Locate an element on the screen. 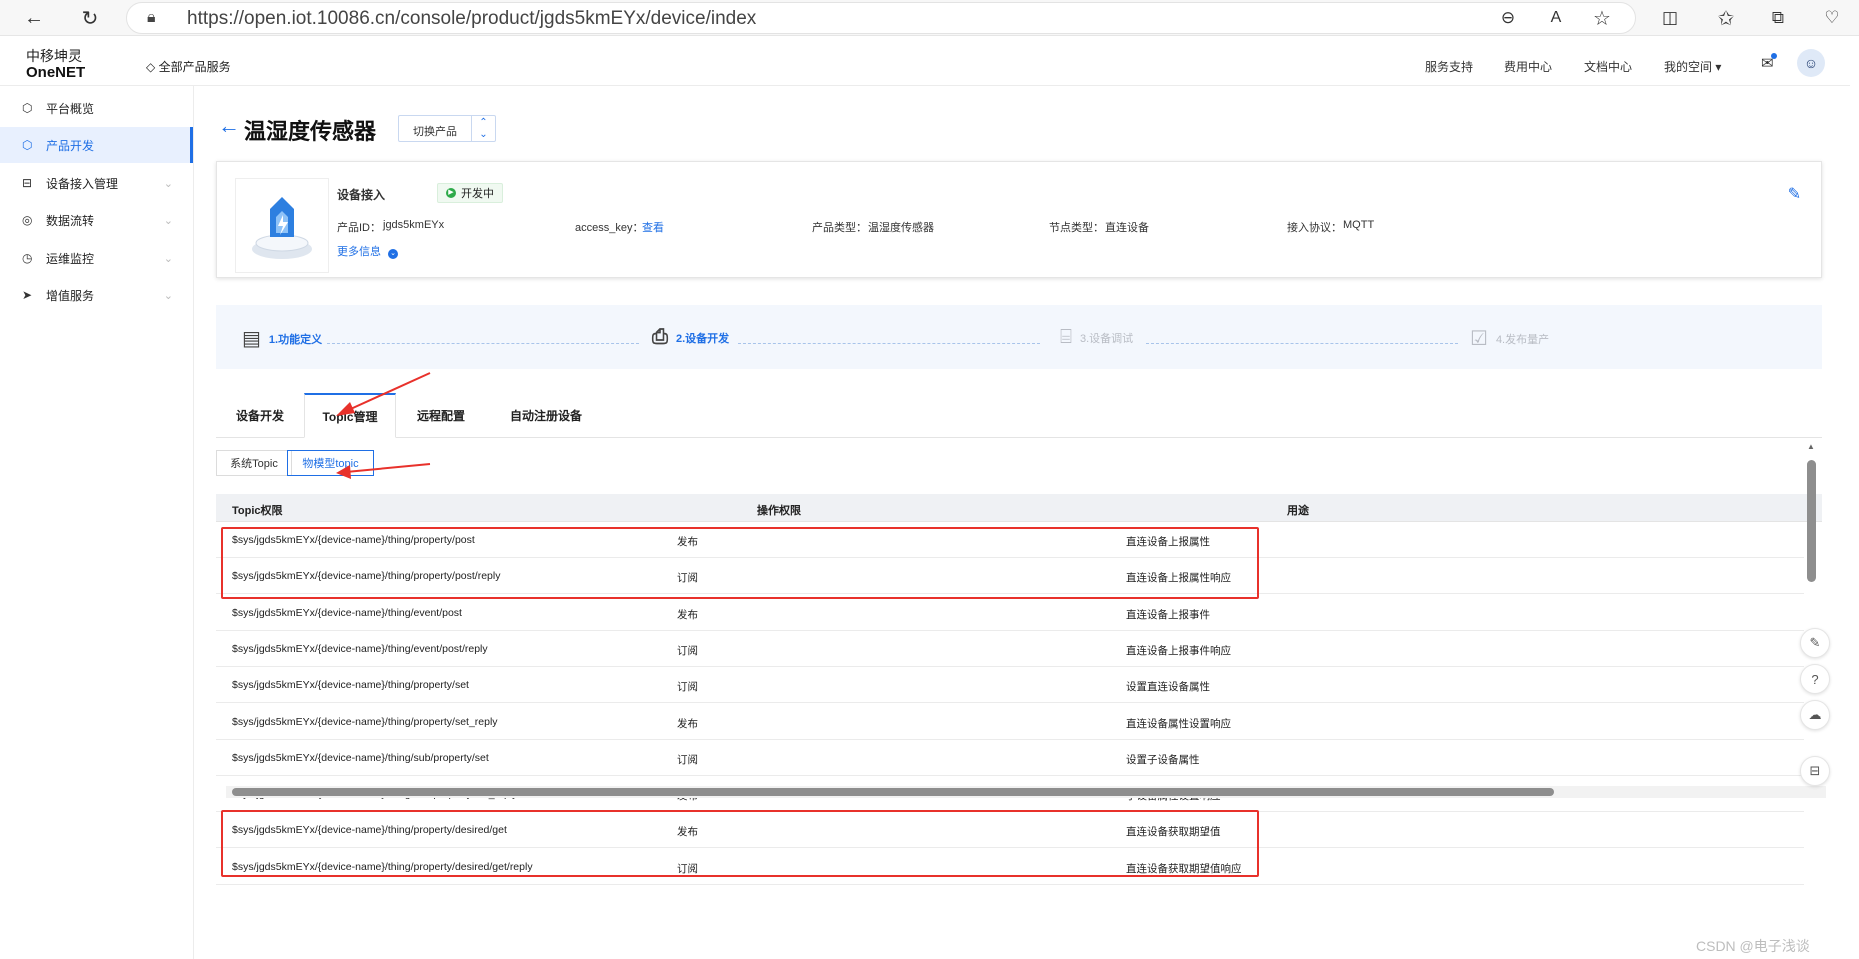 This screenshot has width=1859, height=959. table-header: Topic权限 操作权限 用途 is located at coordinates (1019, 508).